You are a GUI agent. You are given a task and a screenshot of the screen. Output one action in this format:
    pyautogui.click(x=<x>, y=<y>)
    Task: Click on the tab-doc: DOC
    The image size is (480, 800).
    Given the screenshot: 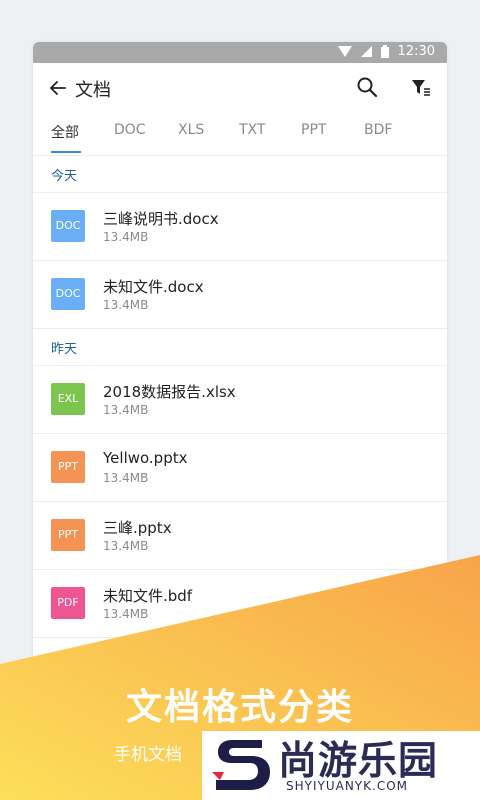 What is the action you would take?
    pyautogui.click(x=130, y=130)
    